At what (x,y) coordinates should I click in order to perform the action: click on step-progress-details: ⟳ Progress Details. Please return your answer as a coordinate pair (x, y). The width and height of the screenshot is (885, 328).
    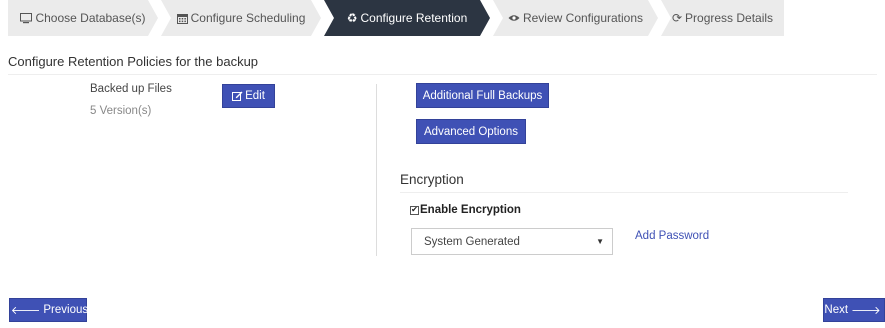
    Looking at the image, I should click on (722, 18).